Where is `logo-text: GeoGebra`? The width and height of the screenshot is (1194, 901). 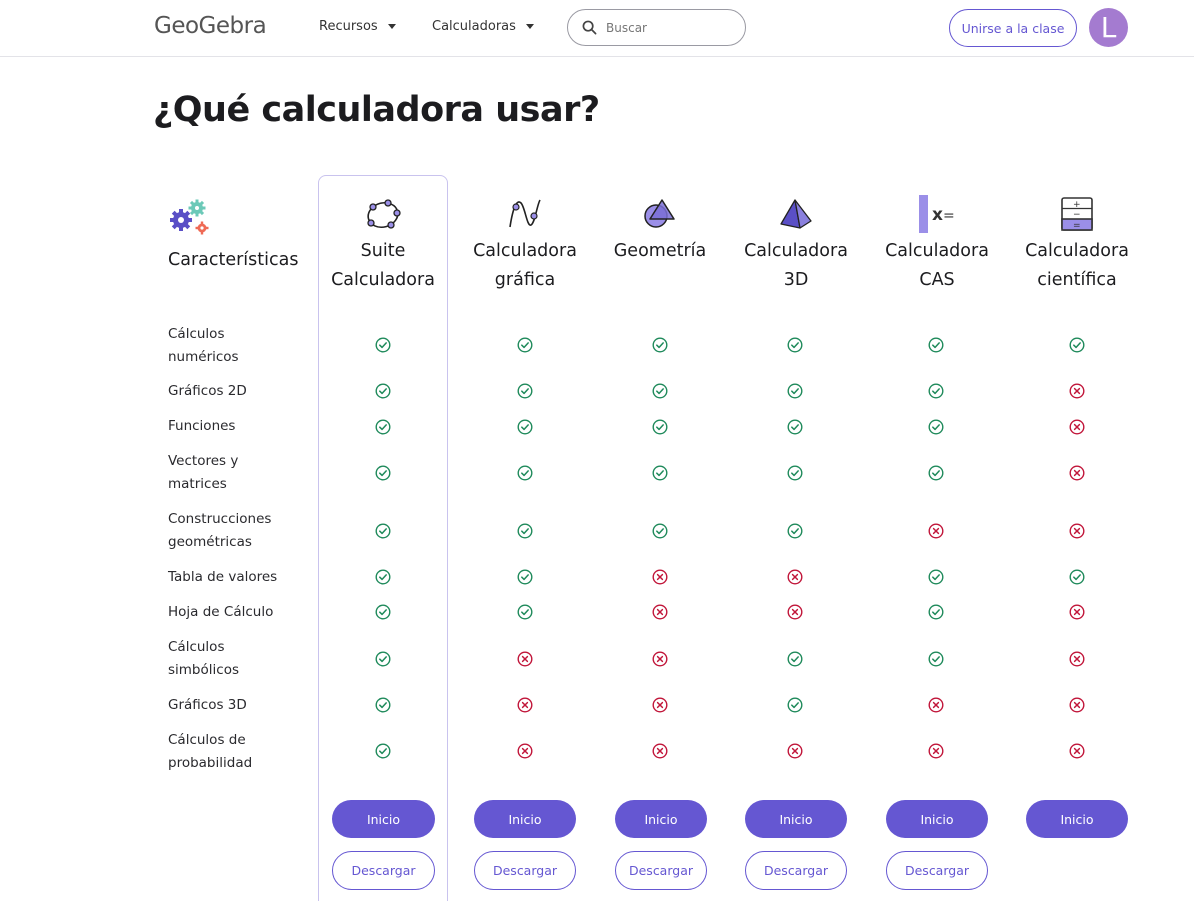 logo-text: GeoGebra is located at coordinates (210, 26).